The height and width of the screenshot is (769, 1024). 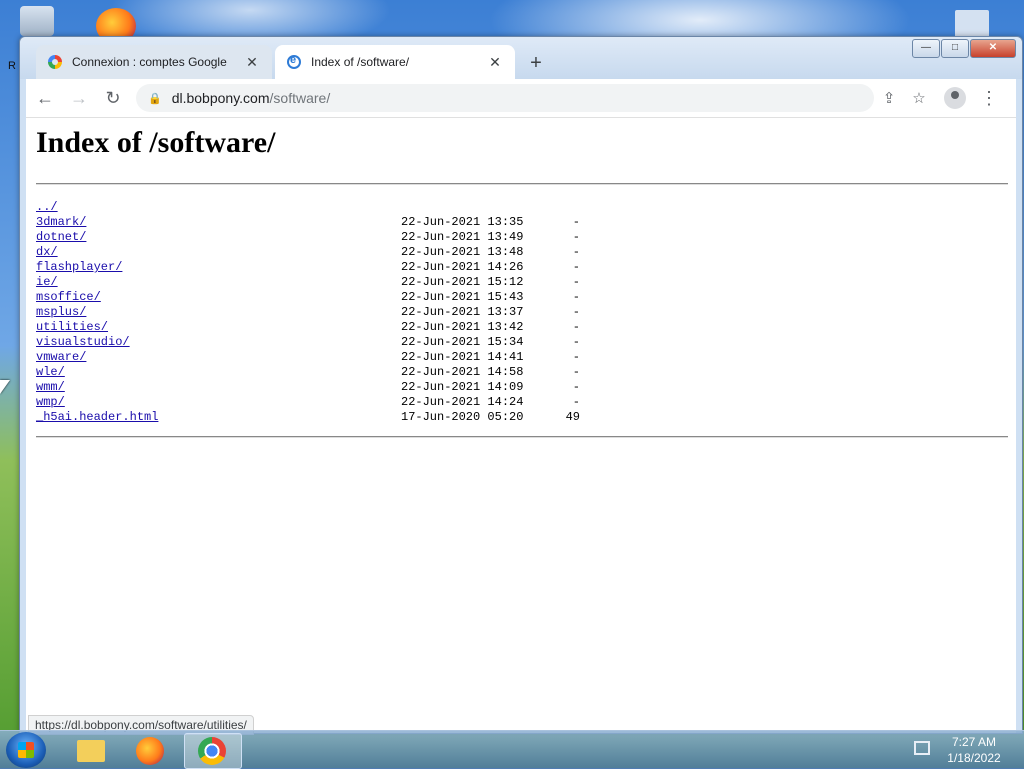 I want to click on listing-row: wmm/22-Jun-2021 14:09-, so click(x=316, y=387).